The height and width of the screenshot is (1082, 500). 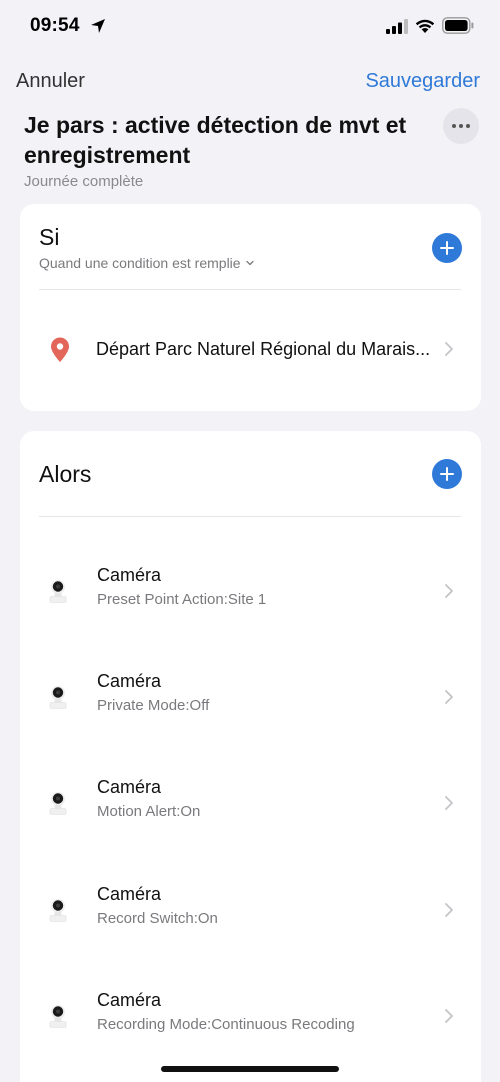 What do you see at coordinates (65, 474) in the screenshot?
I see `then-section-title: Alors` at bounding box center [65, 474].